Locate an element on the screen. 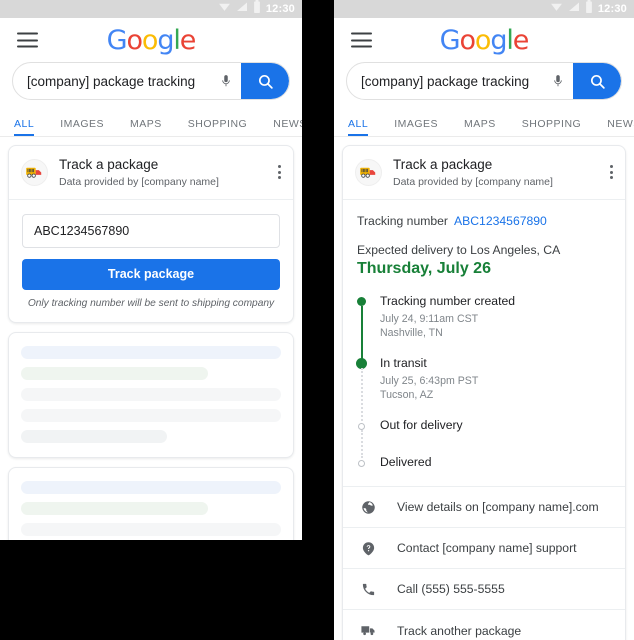  timeline-step-time: July 25, 6:43pm PST is located at coordinates (429, 380).